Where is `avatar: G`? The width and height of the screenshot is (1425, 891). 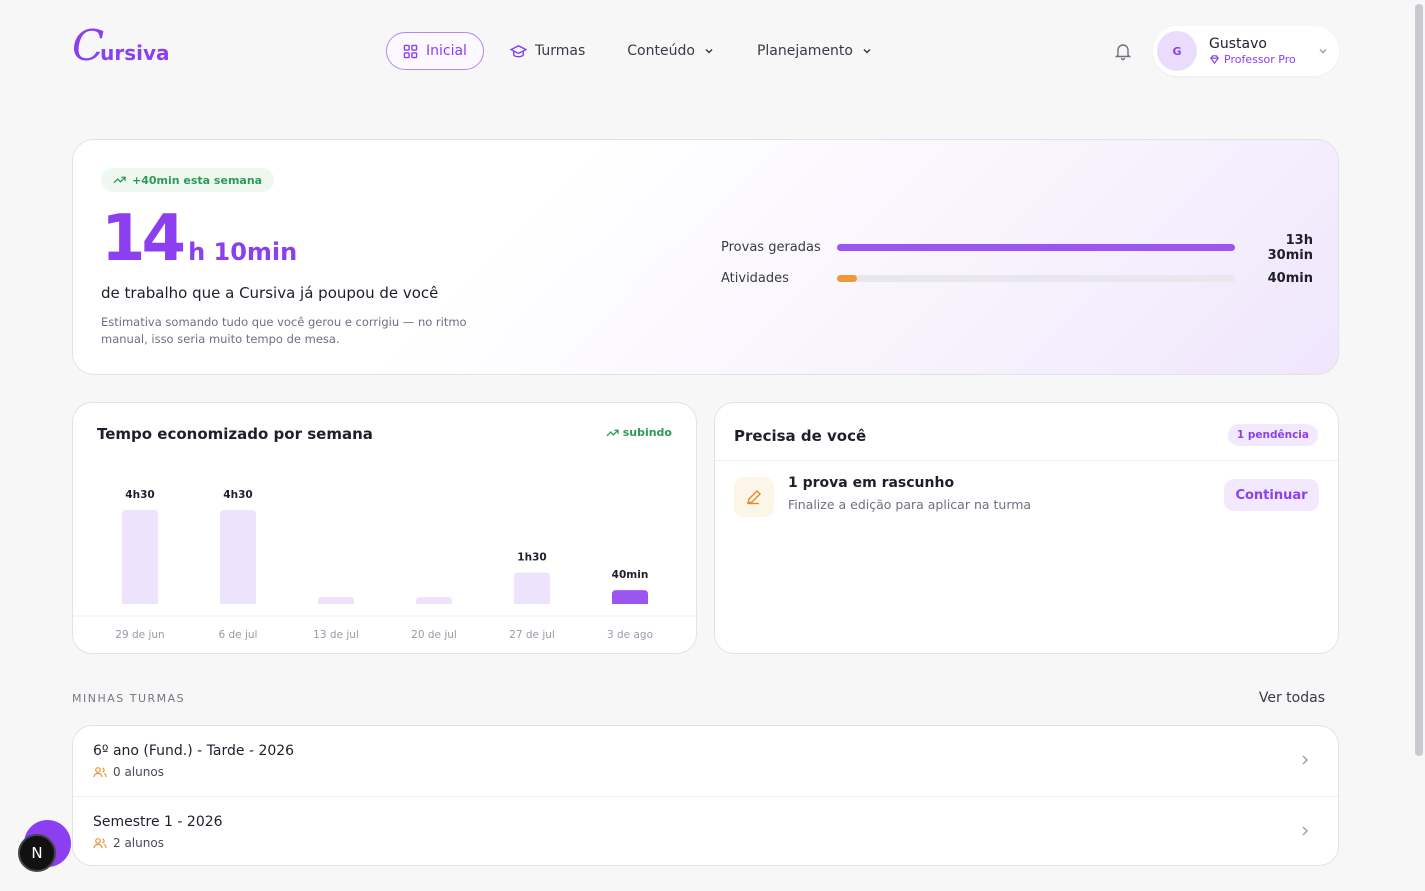
avatar: G is located at coordinates (1177, 51).